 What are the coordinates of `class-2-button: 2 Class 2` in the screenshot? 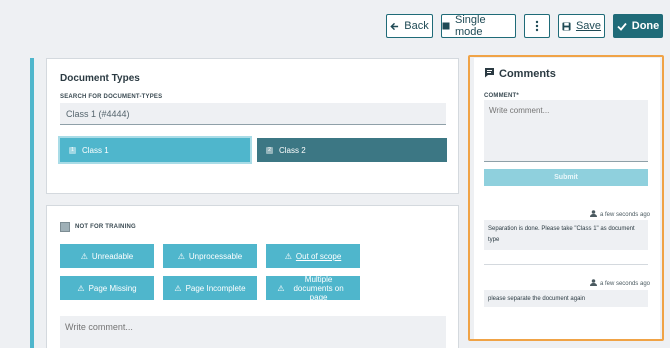 It's located at (352, 150).